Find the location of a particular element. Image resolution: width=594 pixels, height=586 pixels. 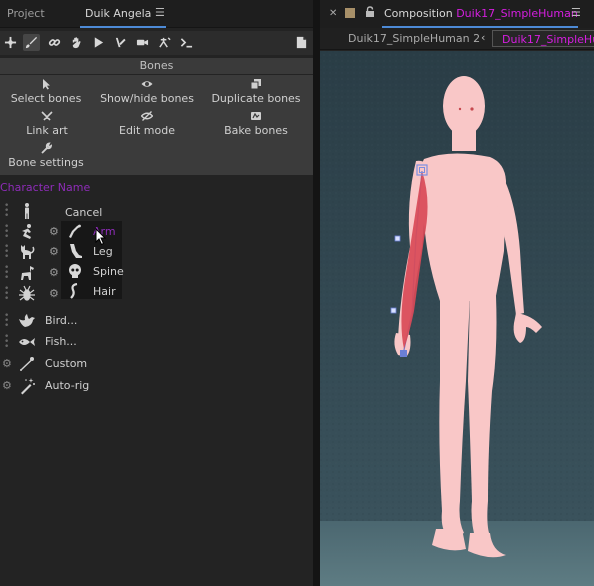

show-hide-bones-label: Show/hide bones is located at coordinates (147, 98).